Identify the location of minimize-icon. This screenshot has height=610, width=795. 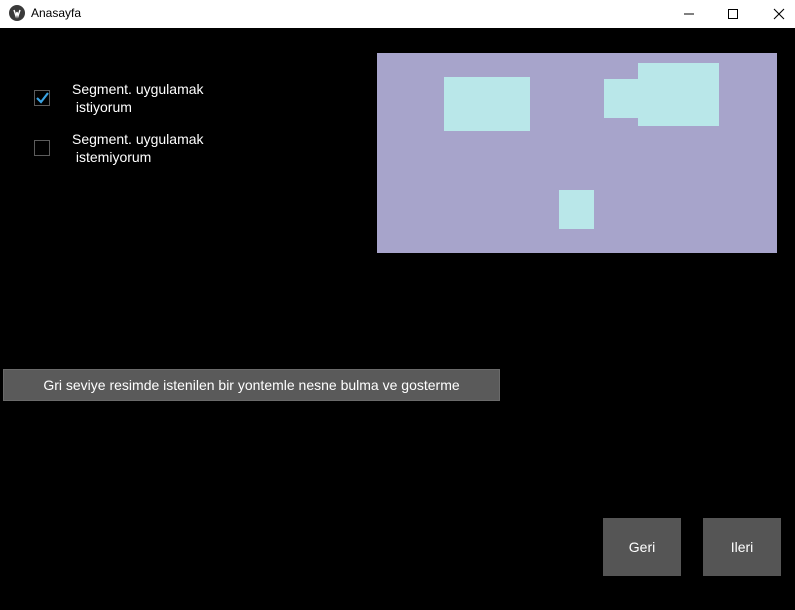
(689, 14).